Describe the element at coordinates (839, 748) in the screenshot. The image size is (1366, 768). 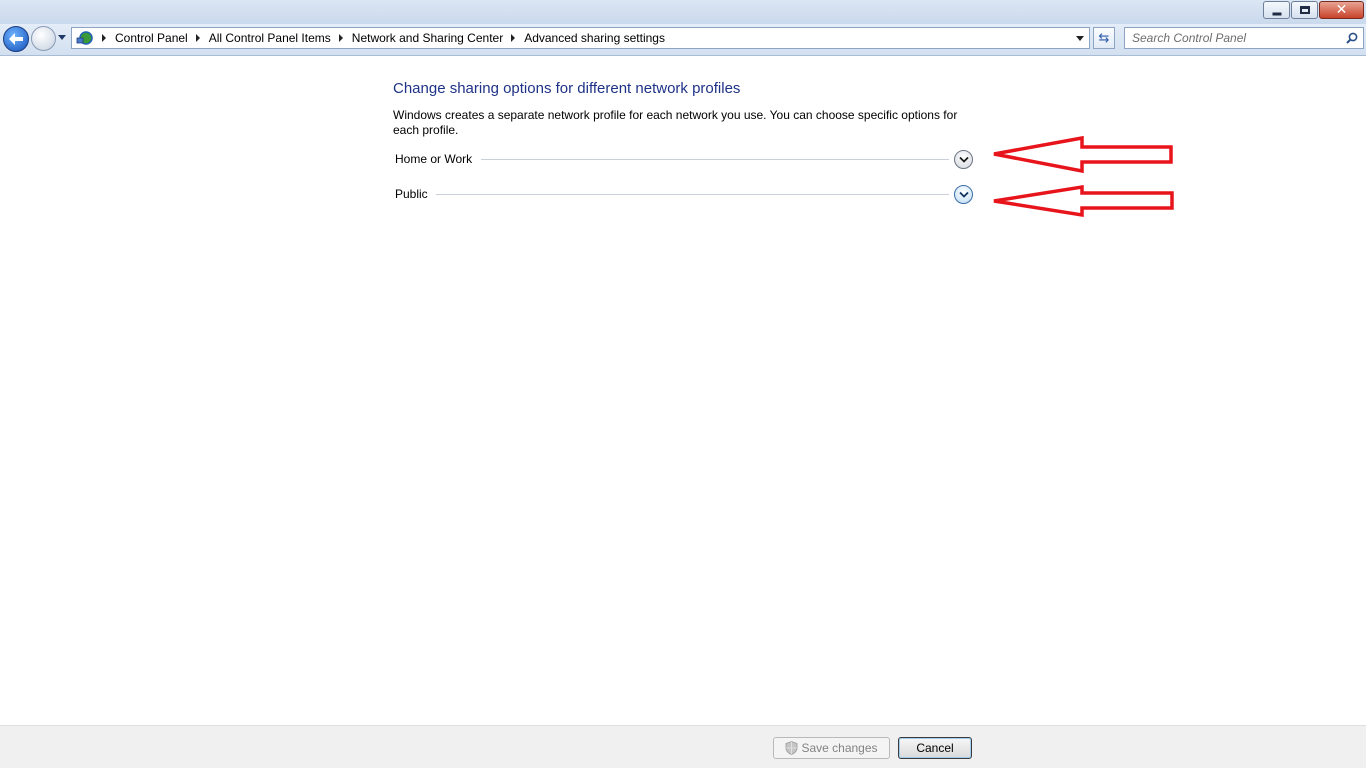
I see `save-changes-label: Save changes` at that location.